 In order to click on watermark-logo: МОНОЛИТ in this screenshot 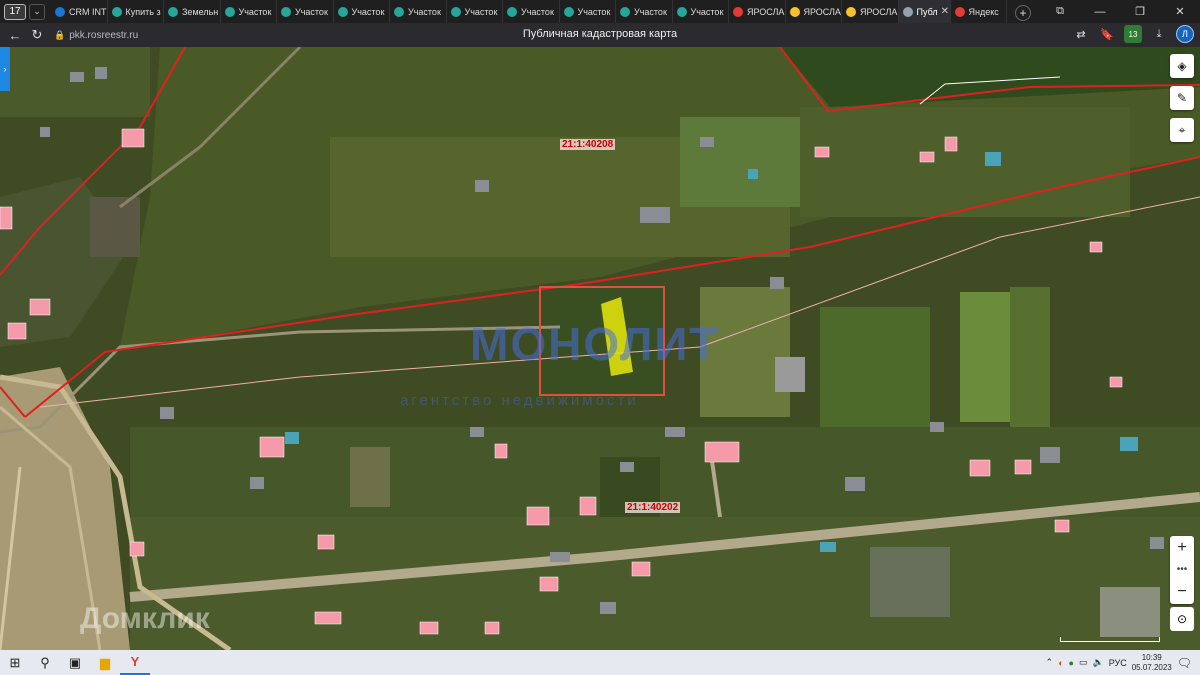, I will do `click(595, 344)`.